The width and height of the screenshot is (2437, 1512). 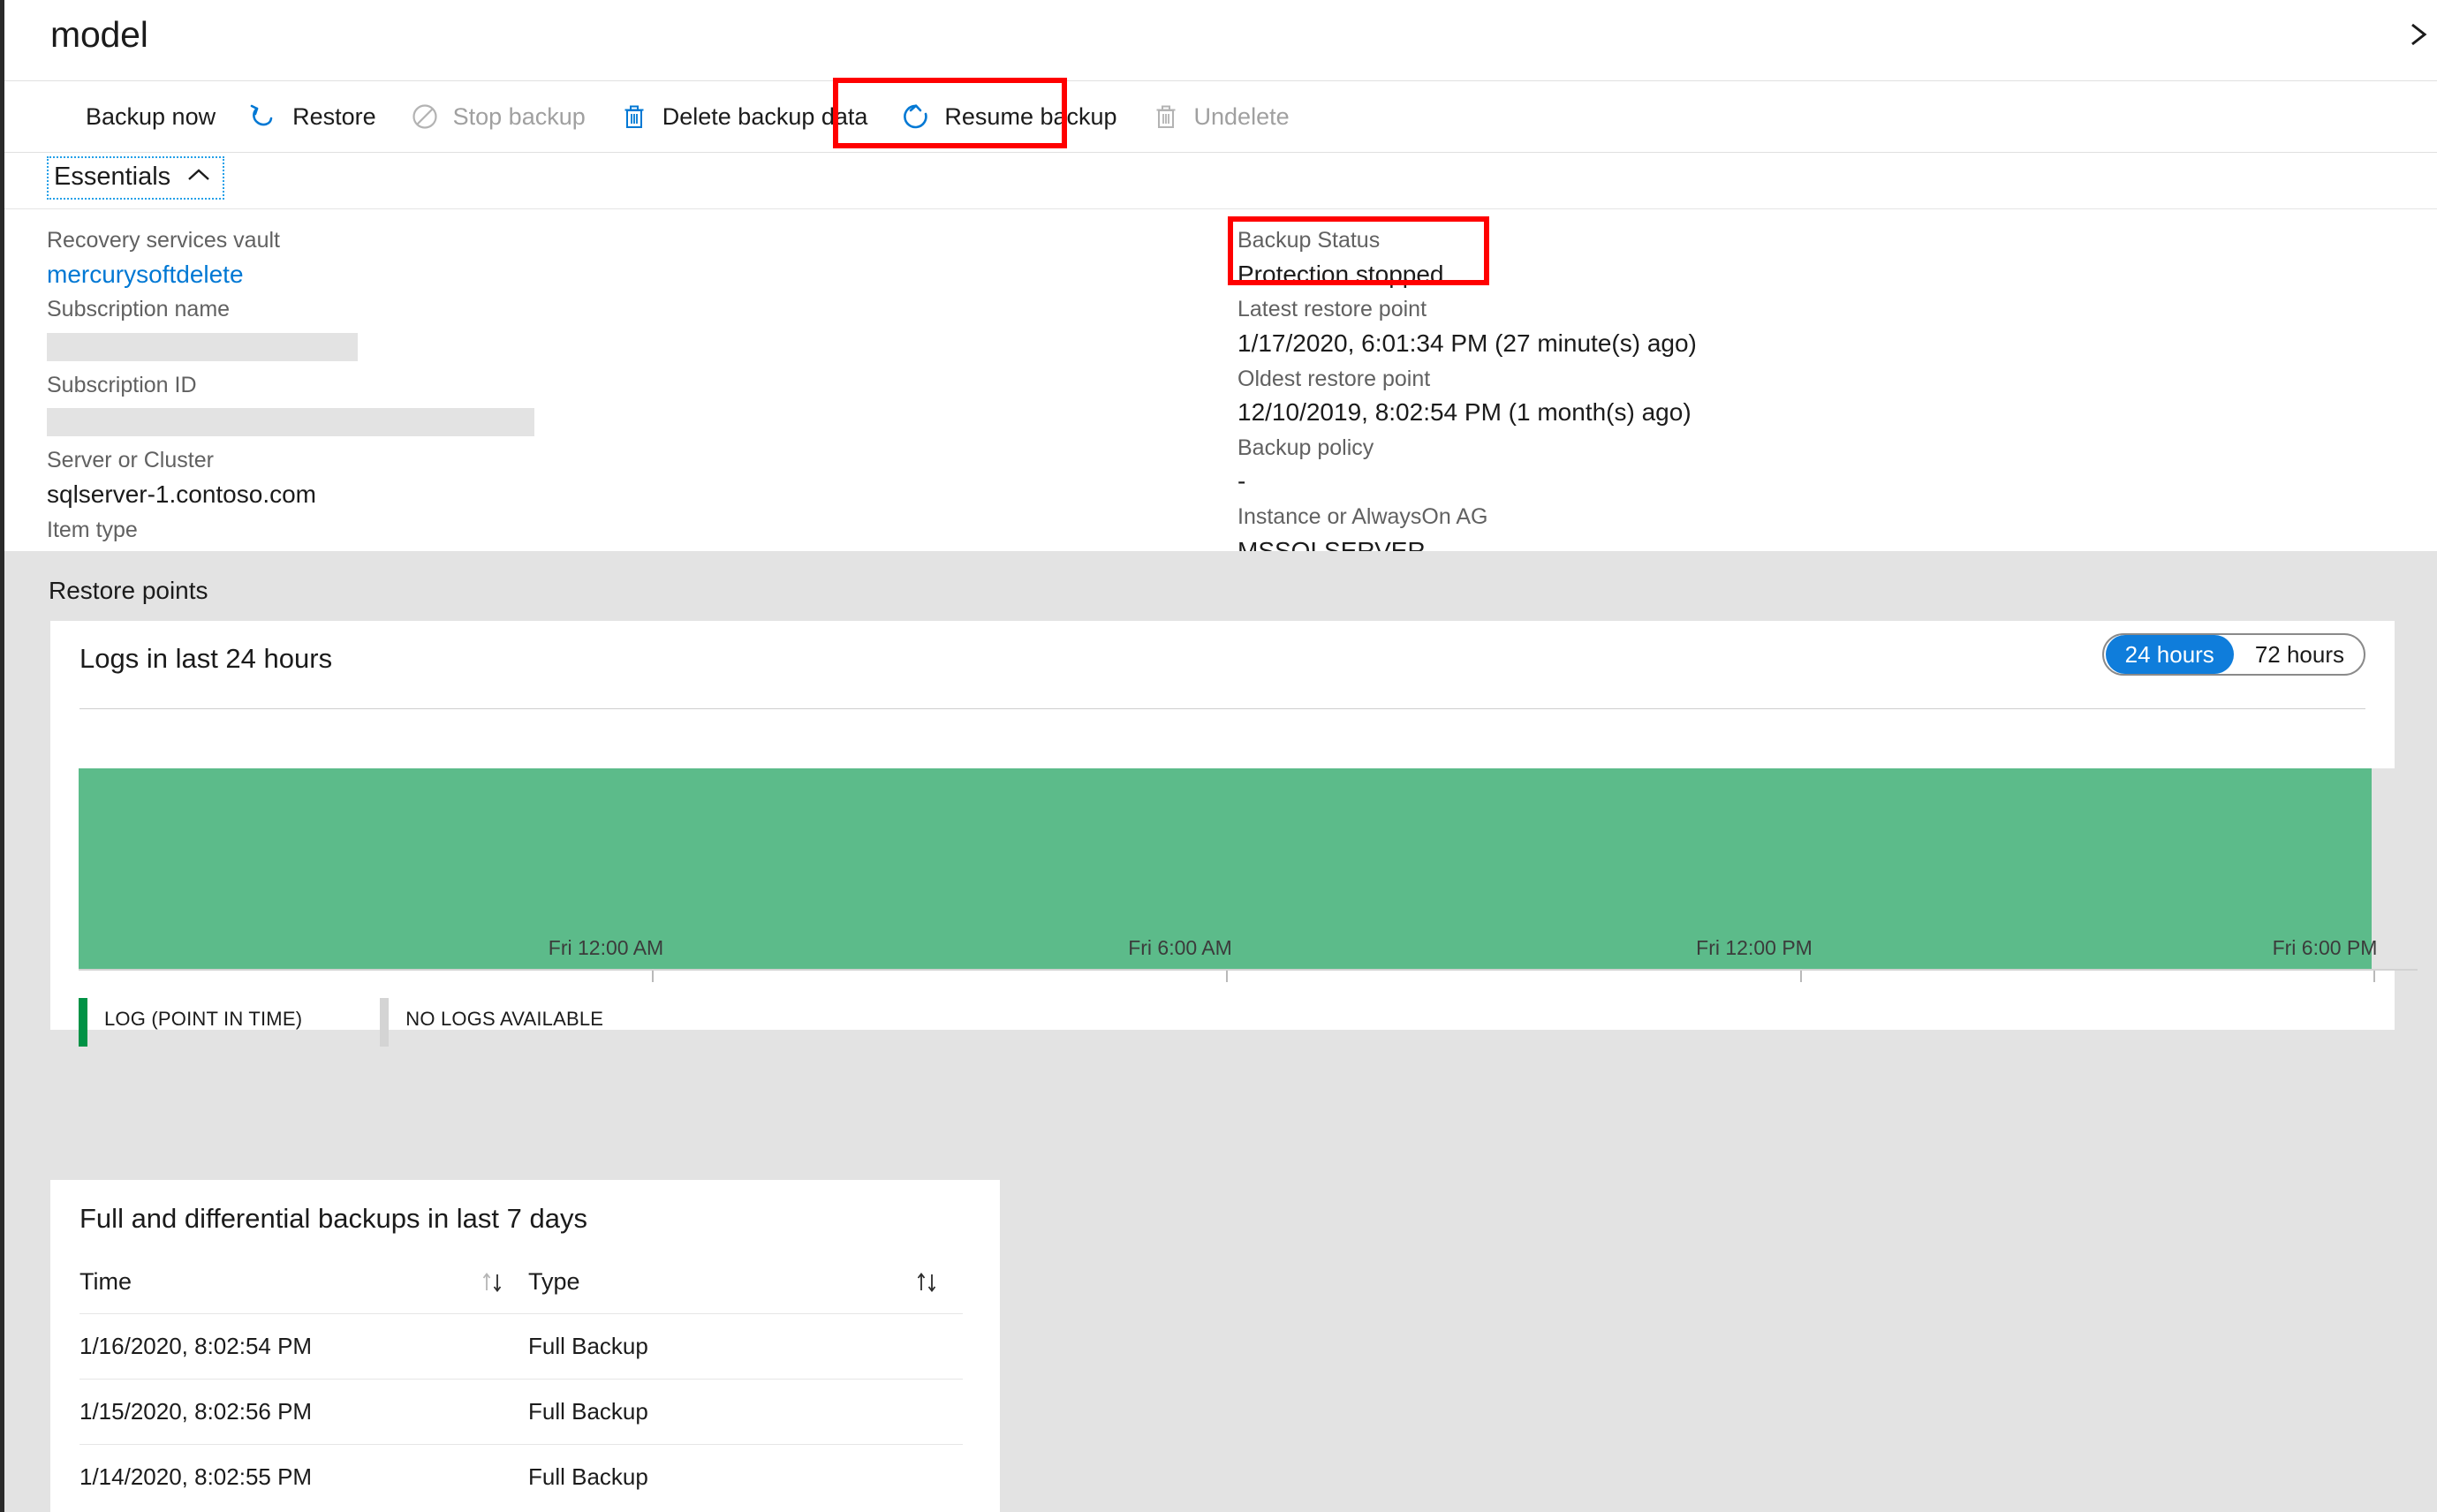 What do you see at coordinates (577, 327) in the screenshot?
I see `field-subscription-name: Subscription name` at bounding box center [577, 327].